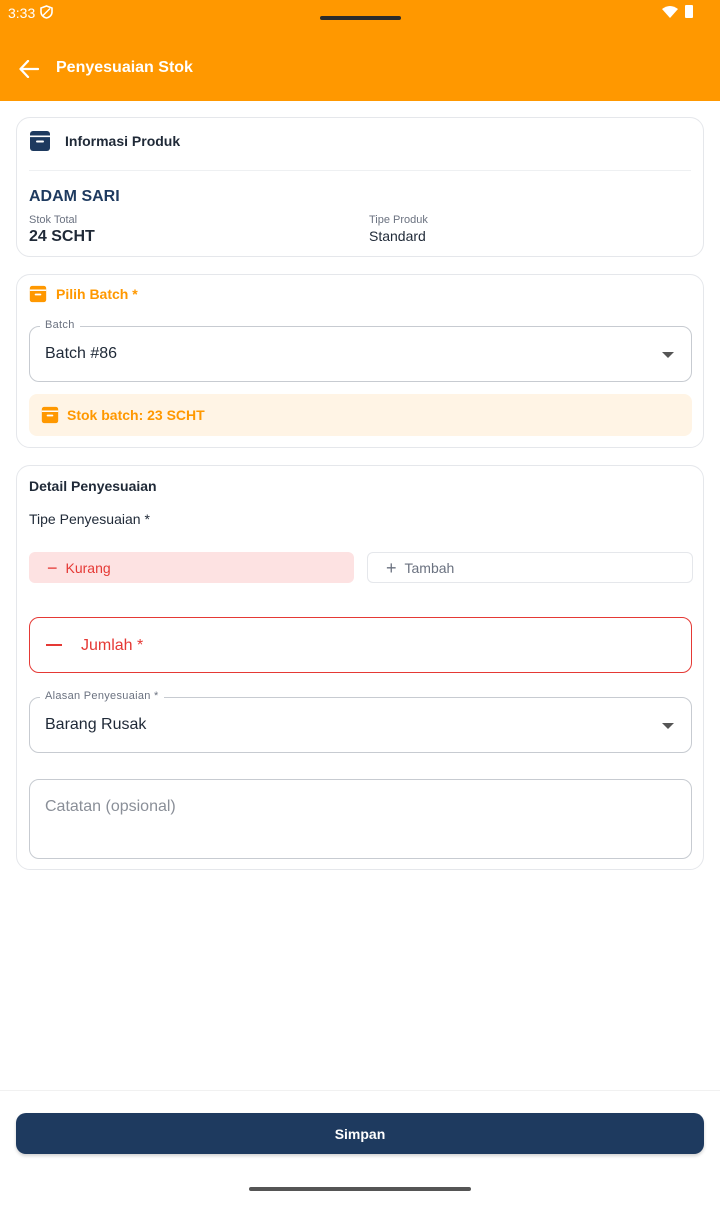  I want to click on increase-option-button: + Tambah, so click(530, 567).